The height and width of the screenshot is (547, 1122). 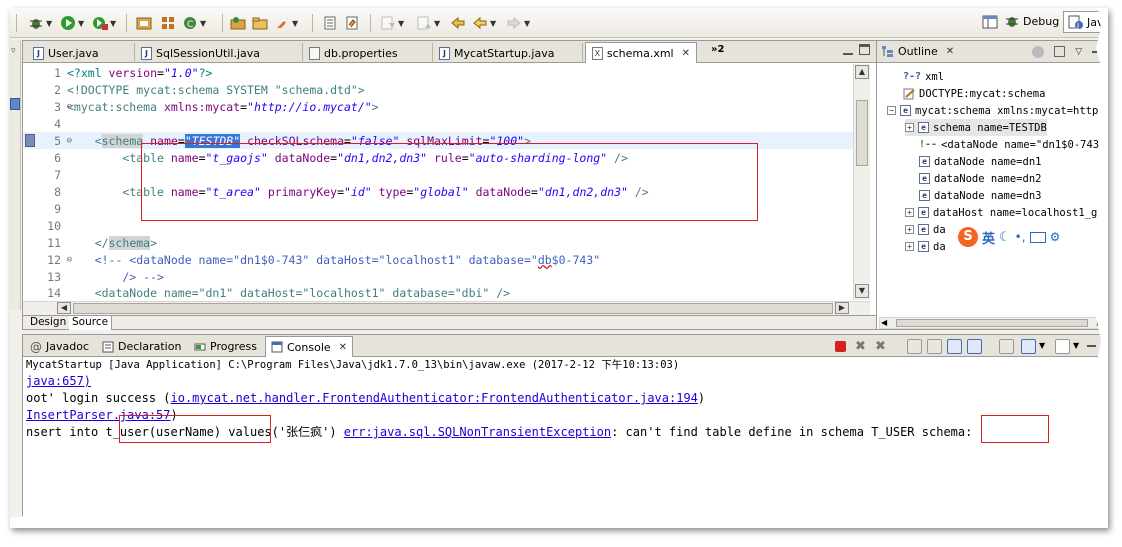 What do you see at coordinates (141, 346) in the screenshot?
I see `tab-declaration: Declaration` at bounding box center [141, 346].